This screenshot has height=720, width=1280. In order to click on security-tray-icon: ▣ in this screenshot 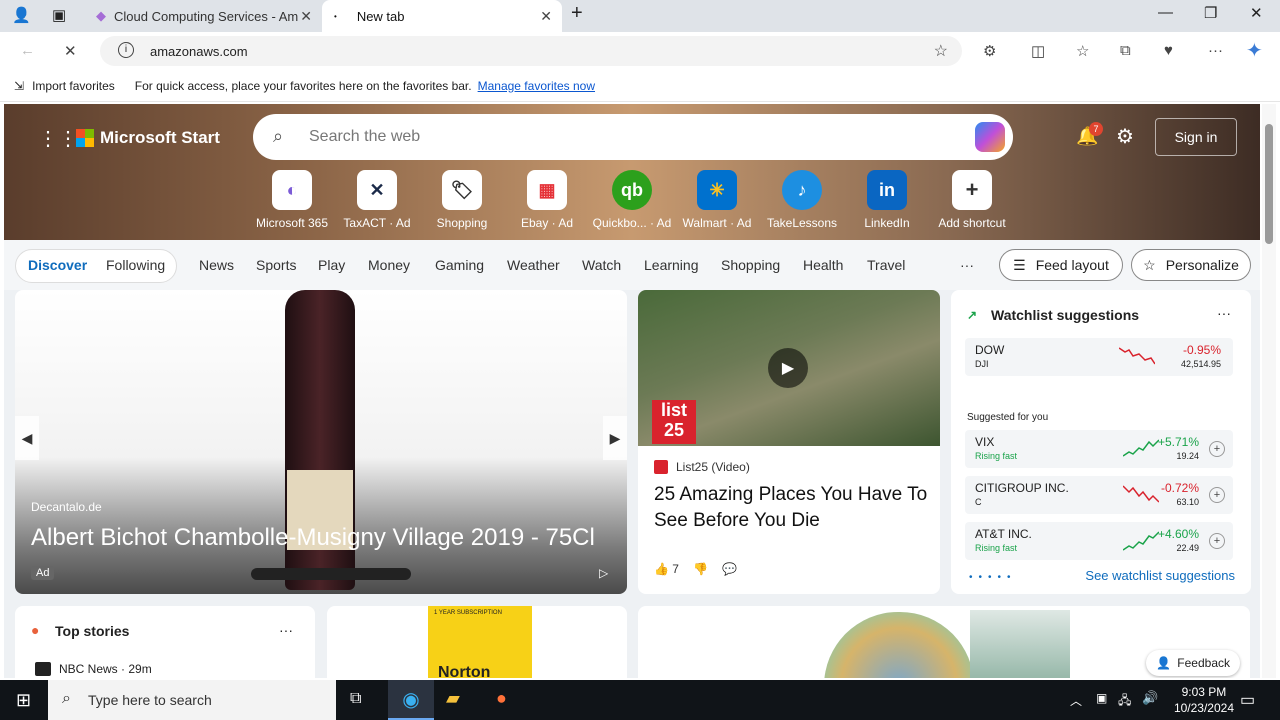, I will do `click(1101, 698)`.